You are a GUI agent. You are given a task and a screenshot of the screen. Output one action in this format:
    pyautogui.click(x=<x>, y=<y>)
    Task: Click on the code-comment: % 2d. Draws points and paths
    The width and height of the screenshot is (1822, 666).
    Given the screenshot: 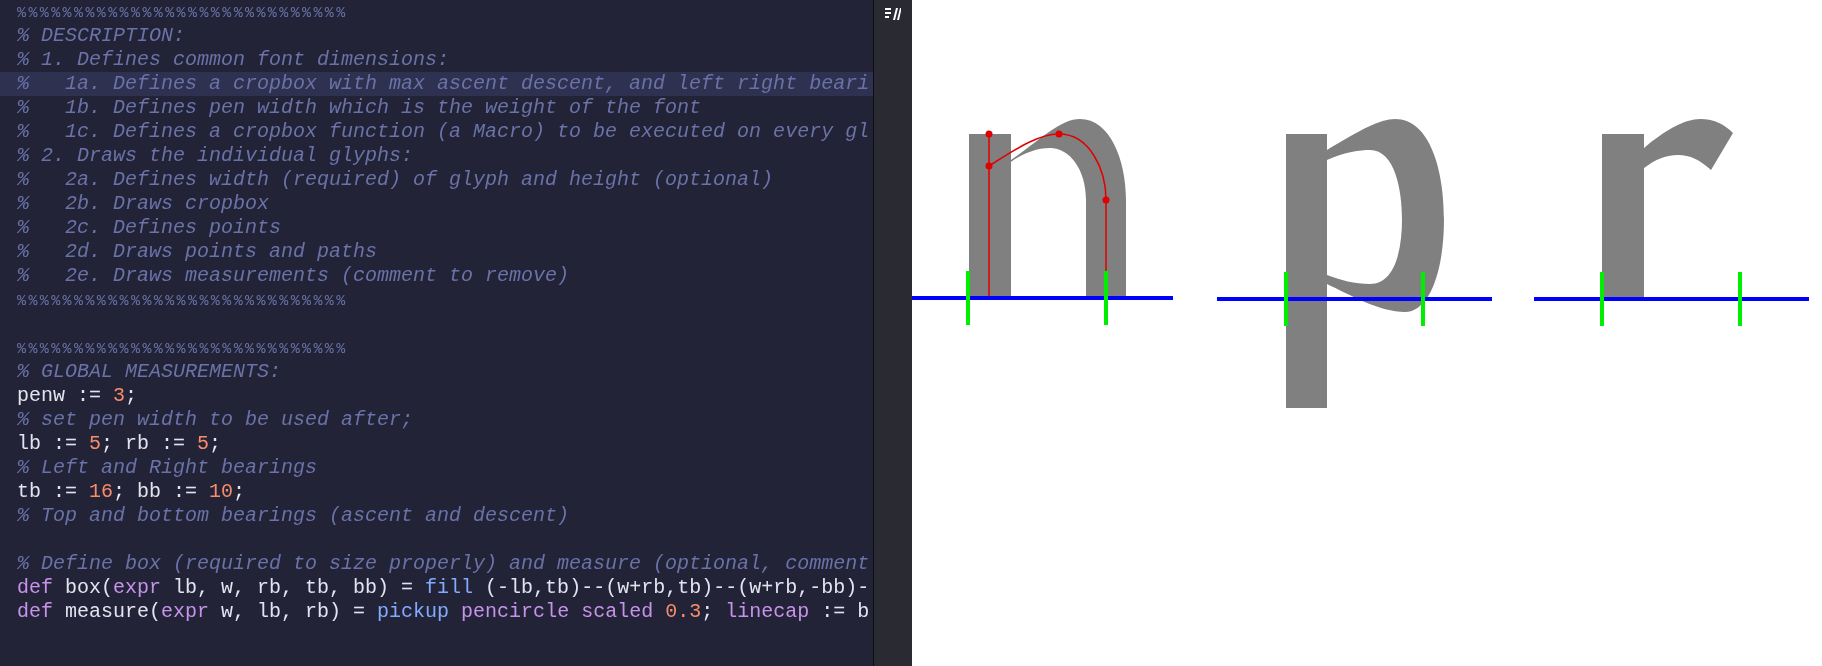 What is the action you would take?
    pyautogui.click(x=197, y=251)
    